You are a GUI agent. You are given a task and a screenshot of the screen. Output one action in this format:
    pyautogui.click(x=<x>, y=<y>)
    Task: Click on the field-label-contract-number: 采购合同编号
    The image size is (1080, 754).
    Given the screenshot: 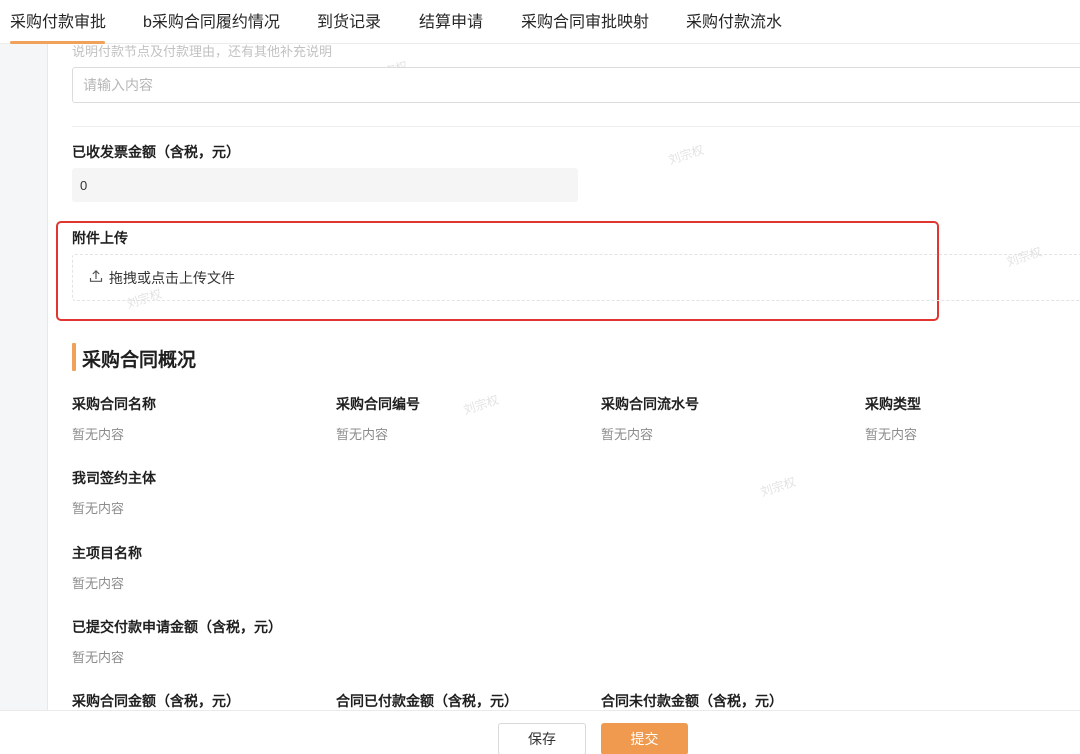 What is the action you would take?
    pyautogui.click(x=378, y=404)
    